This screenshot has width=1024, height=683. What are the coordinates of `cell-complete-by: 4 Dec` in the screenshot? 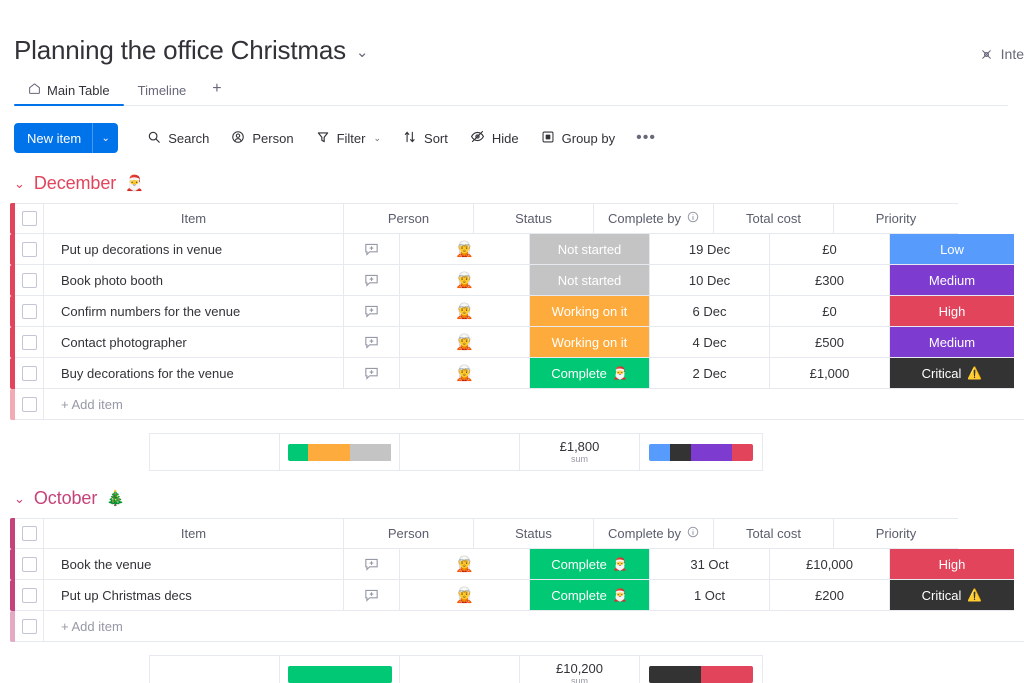 It's located at (710, 342).